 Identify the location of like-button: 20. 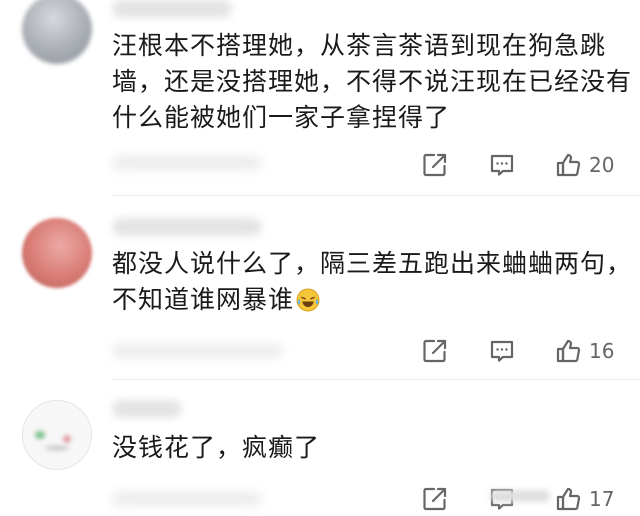
(584, 165).